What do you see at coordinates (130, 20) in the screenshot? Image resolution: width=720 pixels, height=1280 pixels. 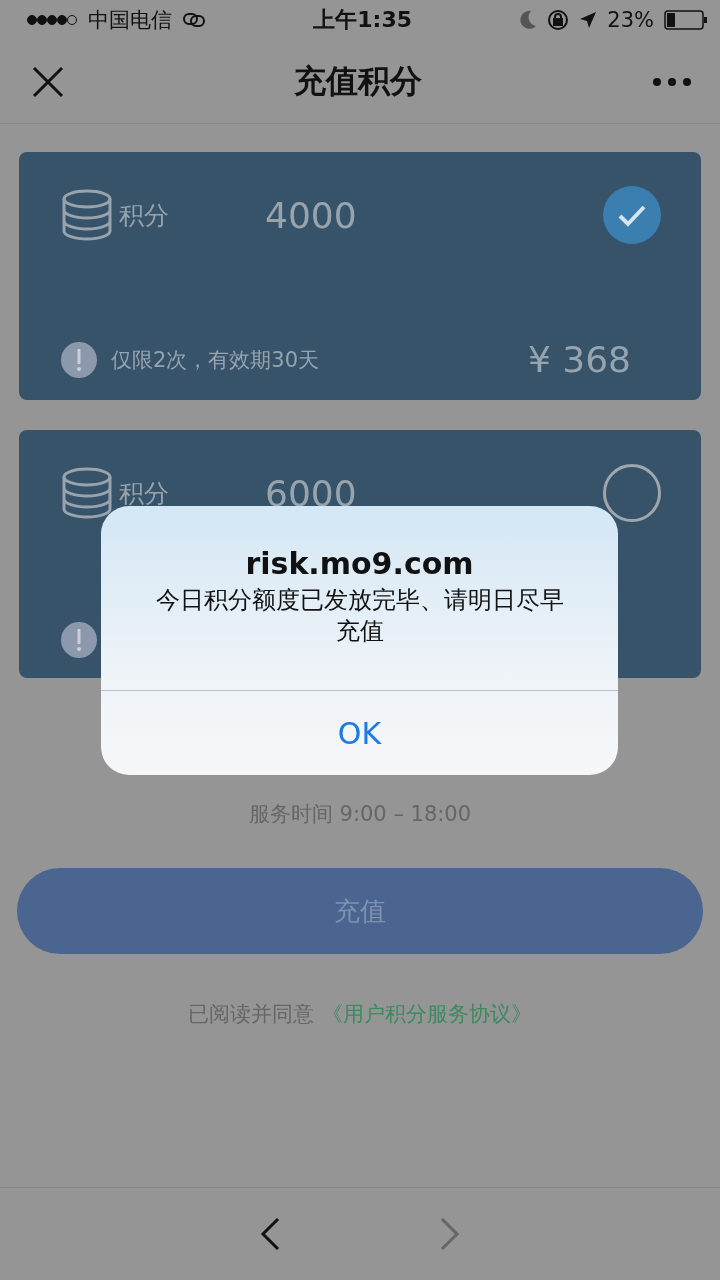 I see `carrier-name: 中国电信` at bounding box center [130, 20].